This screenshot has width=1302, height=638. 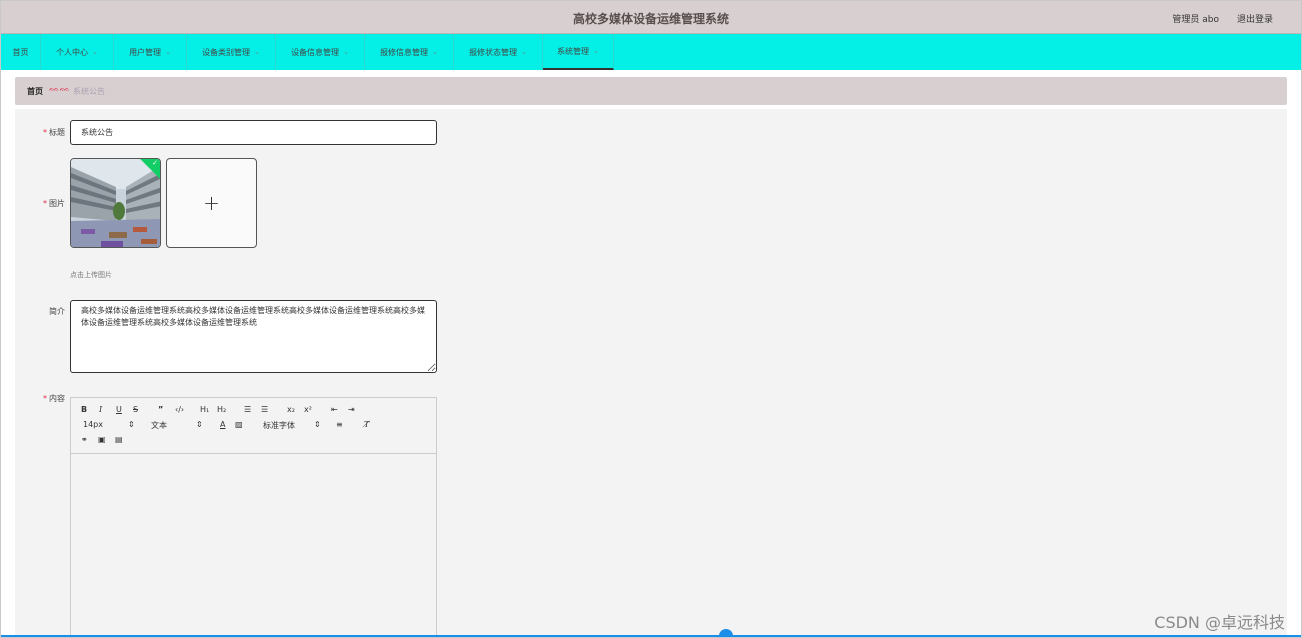 What do you see at coordinates (57, 311) in the screenshot?
I see `intro-label: 简介` at bounding box center [57, 311].